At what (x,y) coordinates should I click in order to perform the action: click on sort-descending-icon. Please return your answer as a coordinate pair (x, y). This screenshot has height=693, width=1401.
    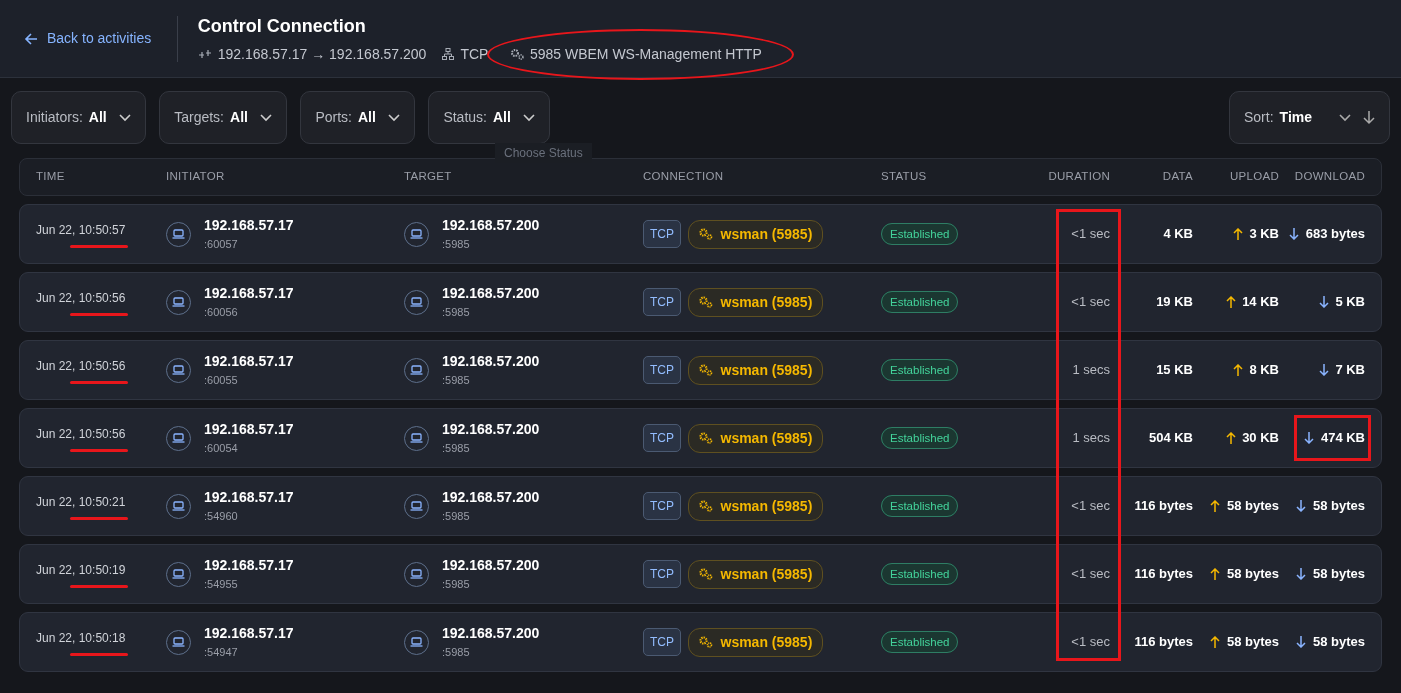
    Looking at the image, I should click on (1369, 117).